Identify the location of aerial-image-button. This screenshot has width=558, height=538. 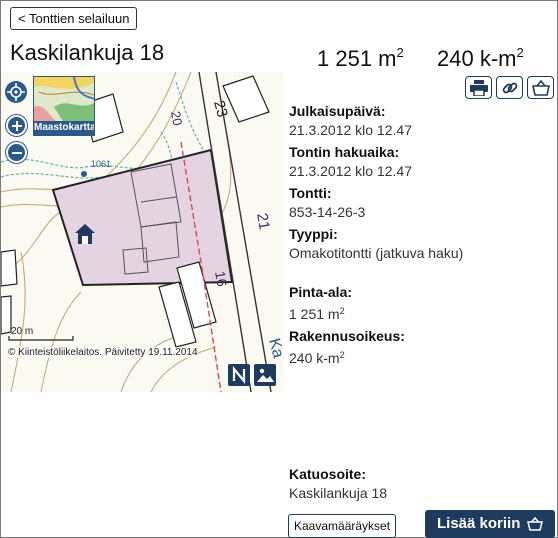
(265, 375).